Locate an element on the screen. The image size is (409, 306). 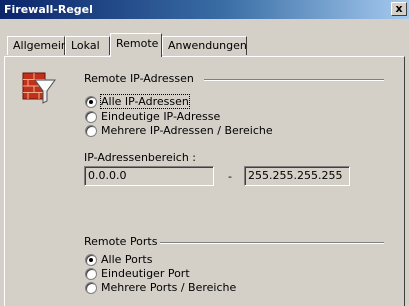
tab-label: Remote is located at coordinates (137, 43).